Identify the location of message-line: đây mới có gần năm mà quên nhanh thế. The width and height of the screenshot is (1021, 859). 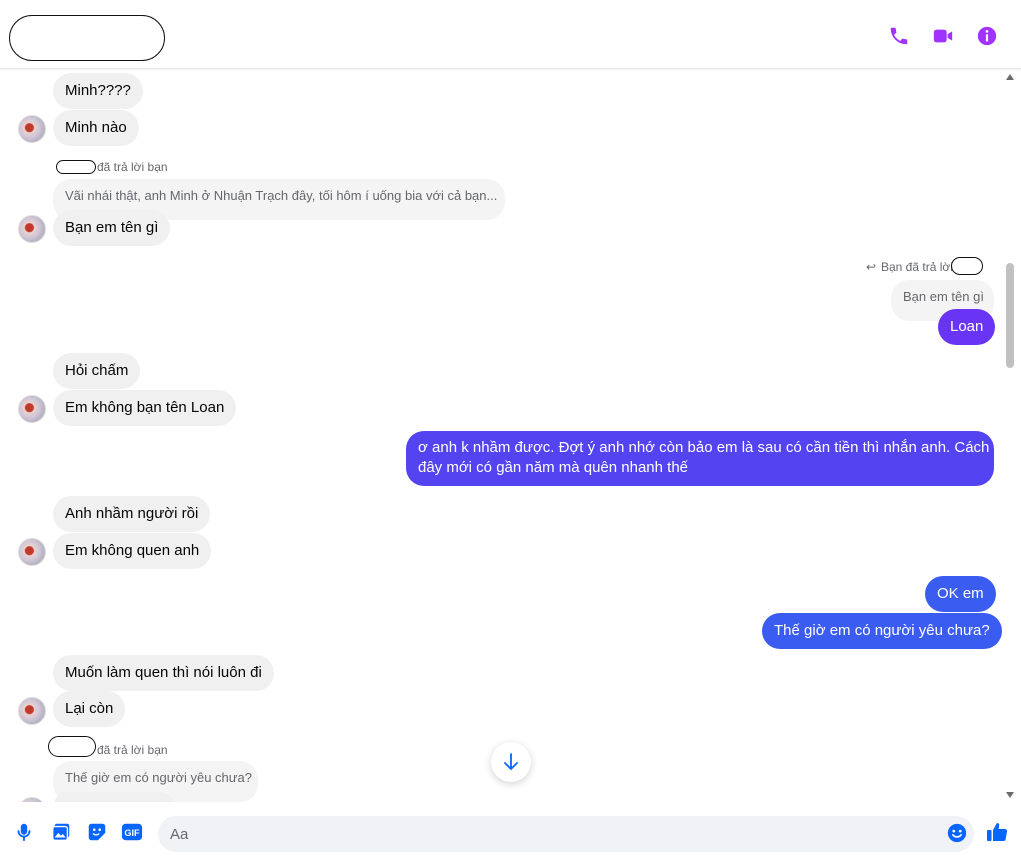
(553, 467).